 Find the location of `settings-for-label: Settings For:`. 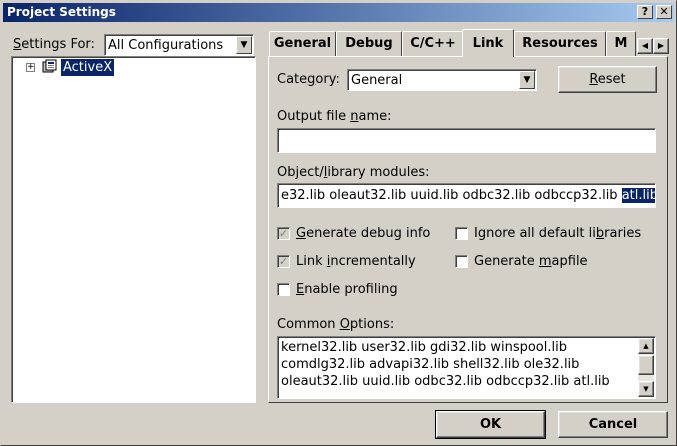

settings-for-label: Settings For: is located at coordinates (54, 44).